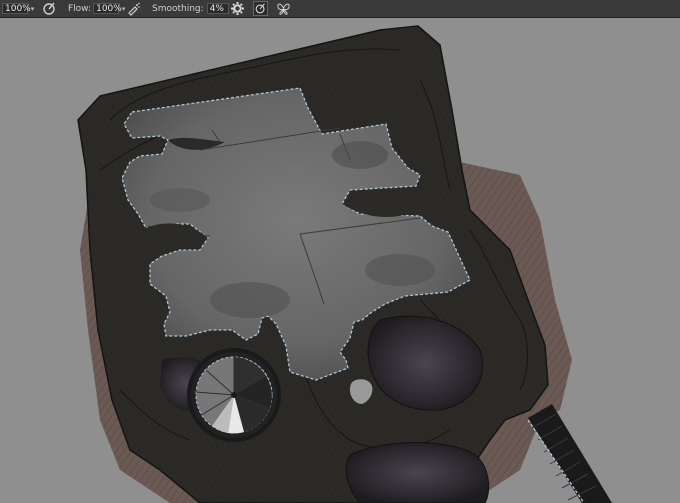  I want to click on flow-control: Flow: 100% ▾, so click(98, 8).